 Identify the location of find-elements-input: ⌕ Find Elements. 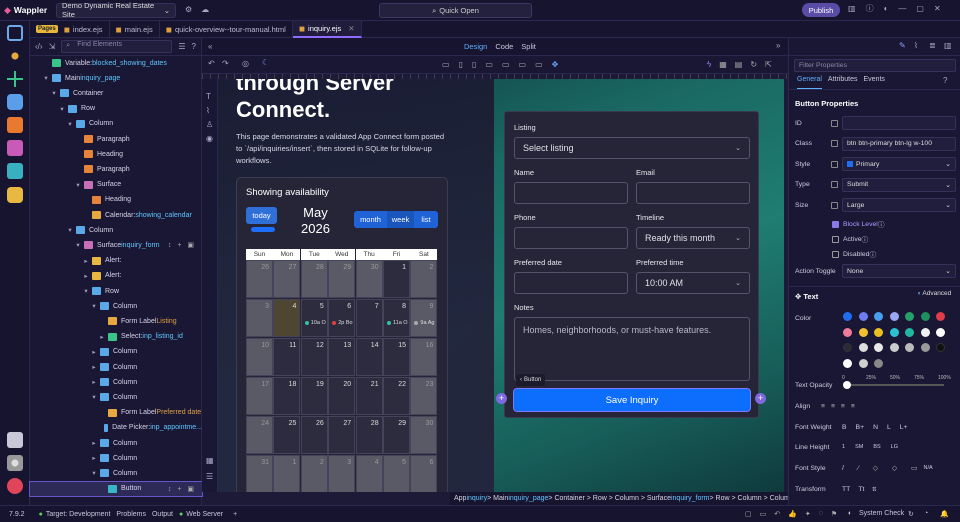
(117, 46).